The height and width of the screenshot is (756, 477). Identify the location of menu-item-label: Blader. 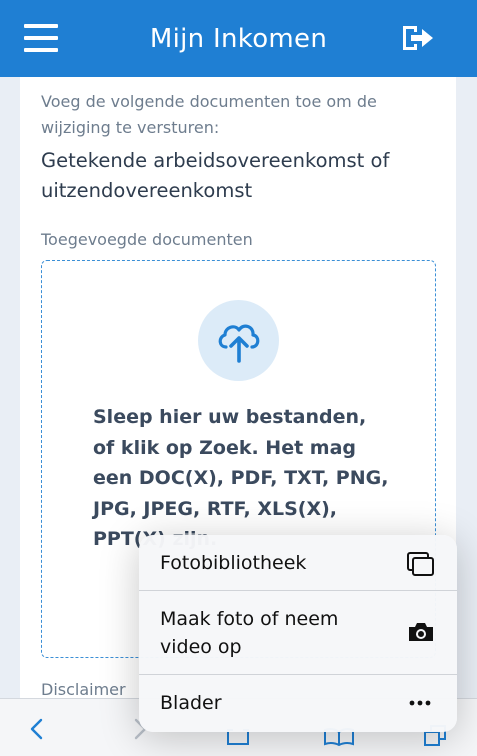
(191, 703).